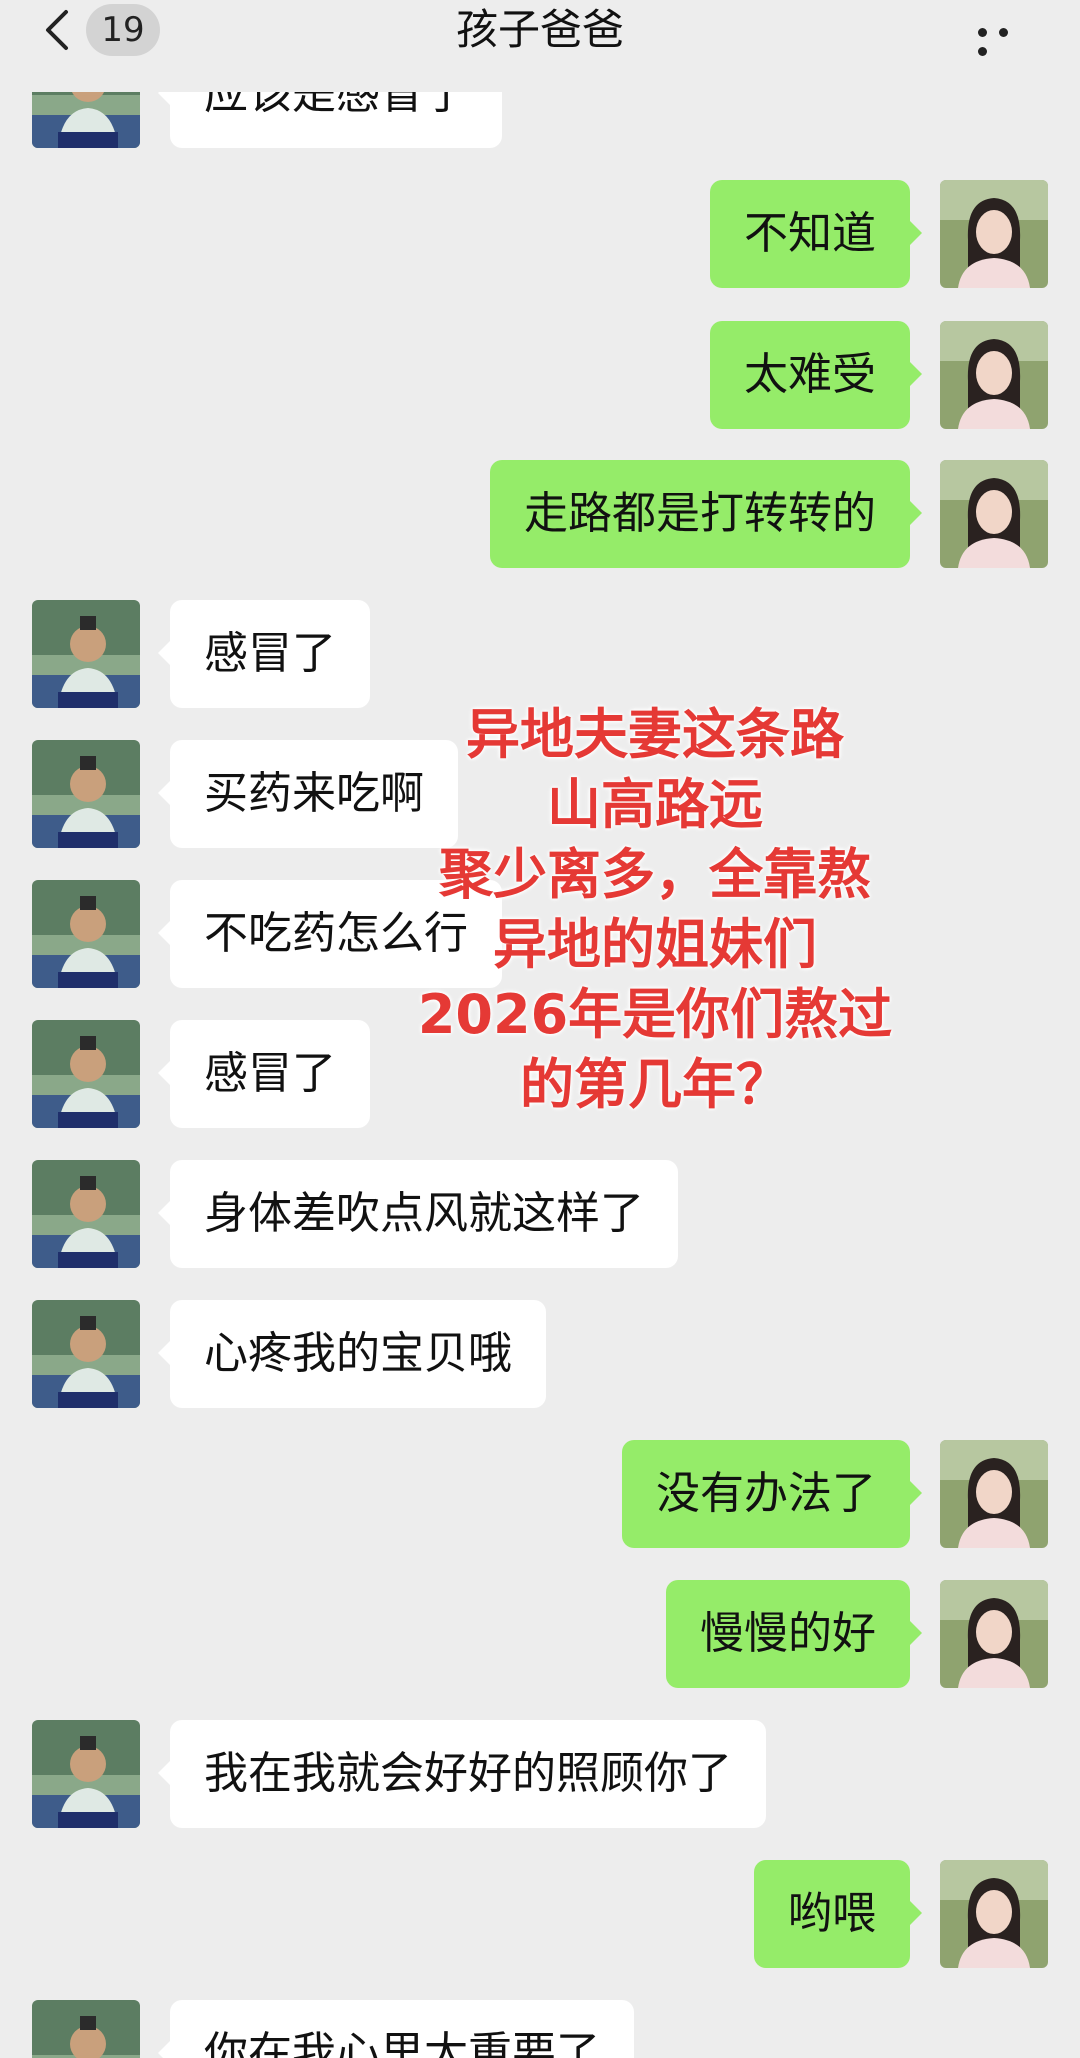  I want to click on message-row-sent: 慢慢的好, so click(540, 1634).